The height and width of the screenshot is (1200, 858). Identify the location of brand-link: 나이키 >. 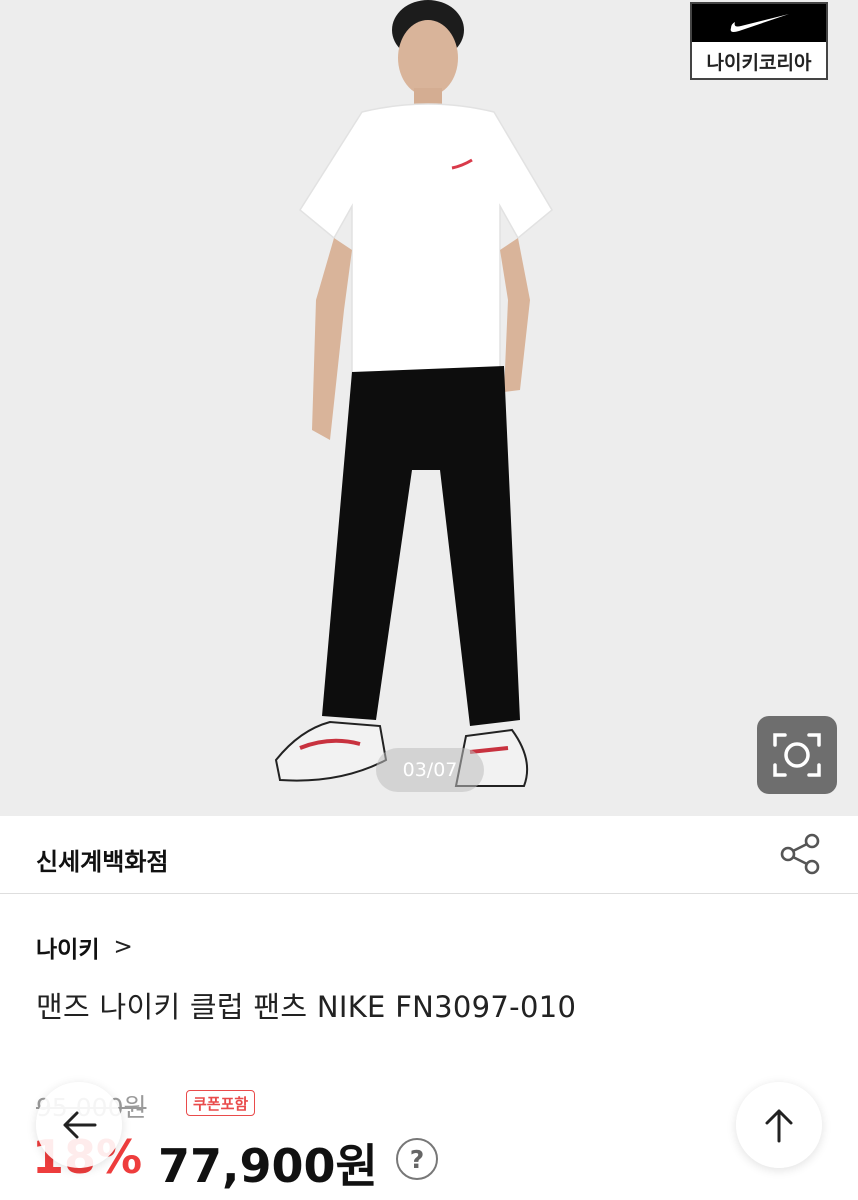
(84, 947).